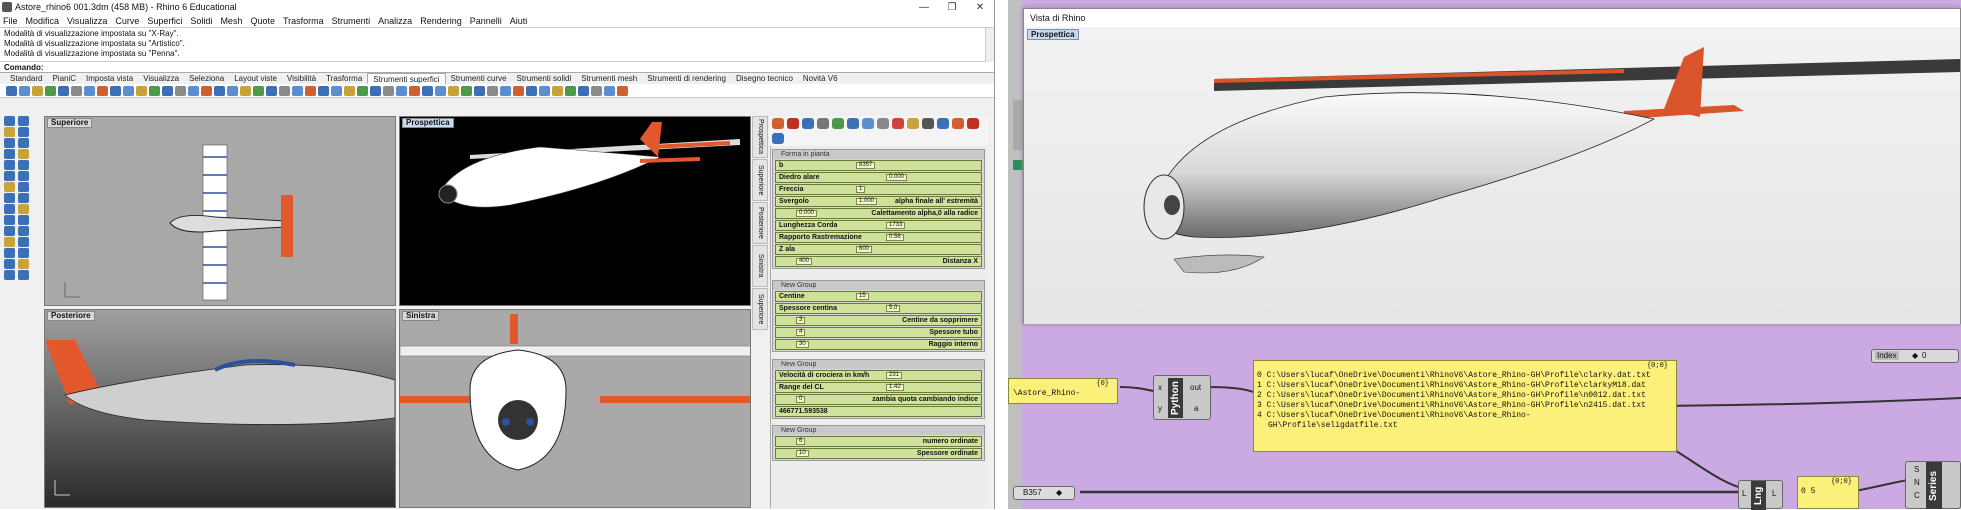 The height and width of the screenshot is (510, 1961). What do you see at coordinates (10, 21) in the screenshot?
I see `menu-file: File` at bounding box center [10, 21].